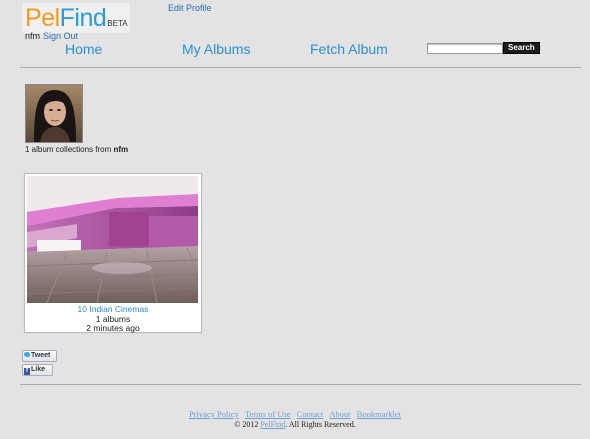  I want to click on twitter-bird-icon, so click(27, 354).